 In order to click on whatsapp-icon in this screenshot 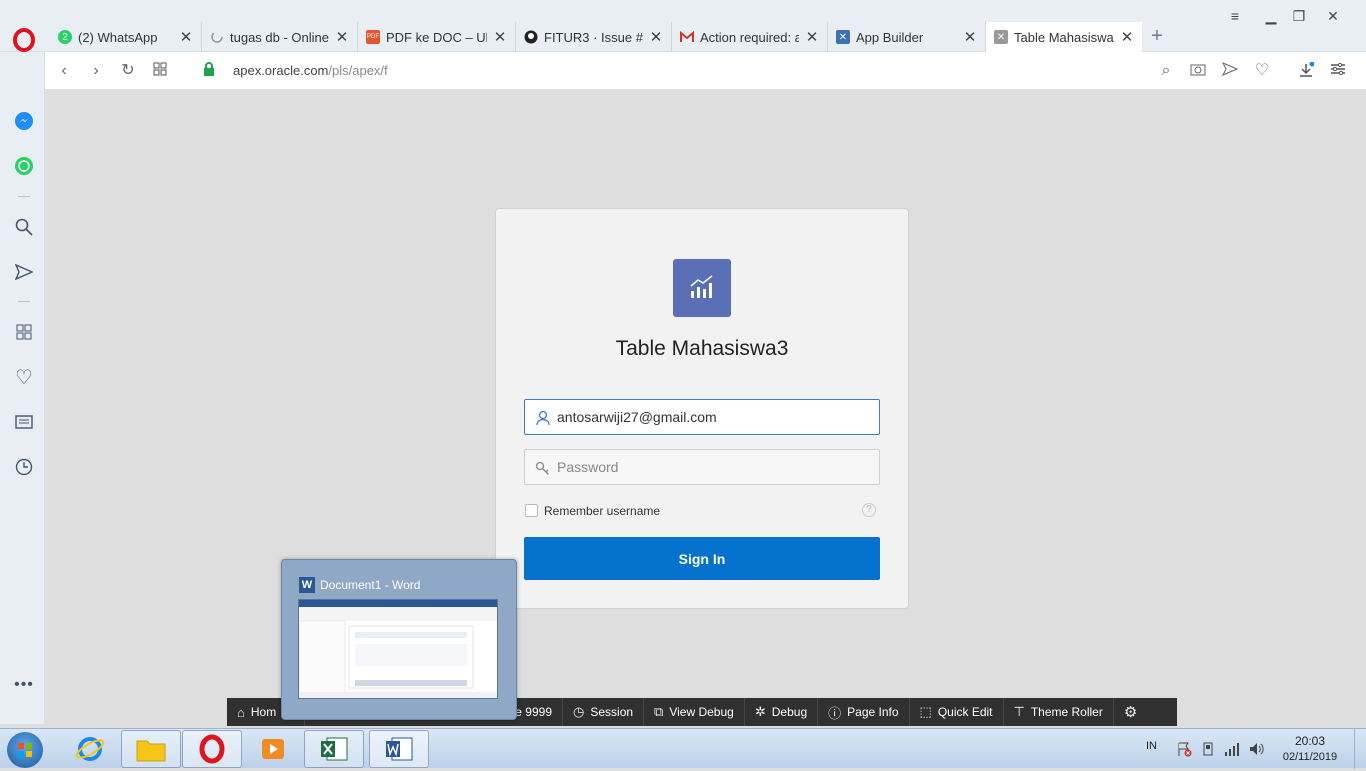, I will do `click(24, 166)`.